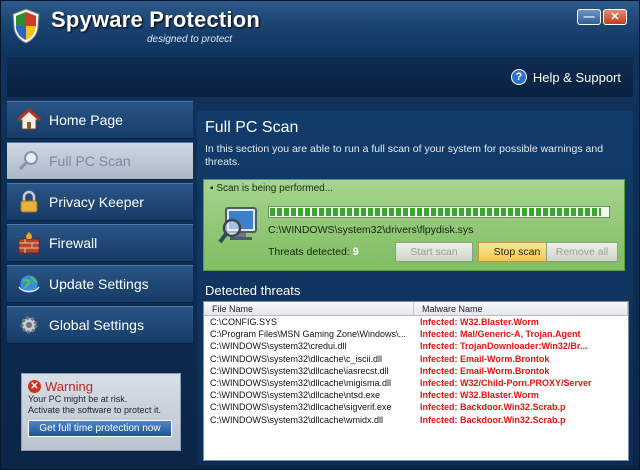 The height and width of the screenshot is (470, 640). What do you see at coordinates (253, 290) in the screenshot?
I see `detected-threats-title: Detected threats` at bounding box center [253, 290].